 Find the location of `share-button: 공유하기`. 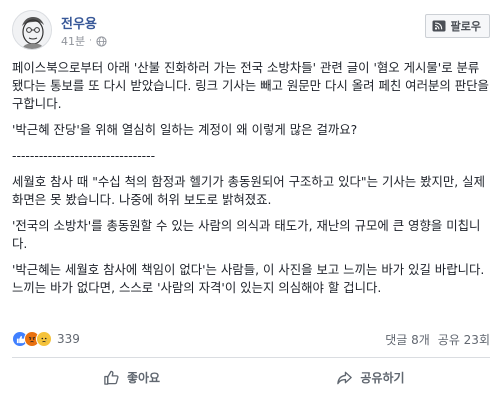

share-button: 공유하기 is located at coordinates (370, 377).